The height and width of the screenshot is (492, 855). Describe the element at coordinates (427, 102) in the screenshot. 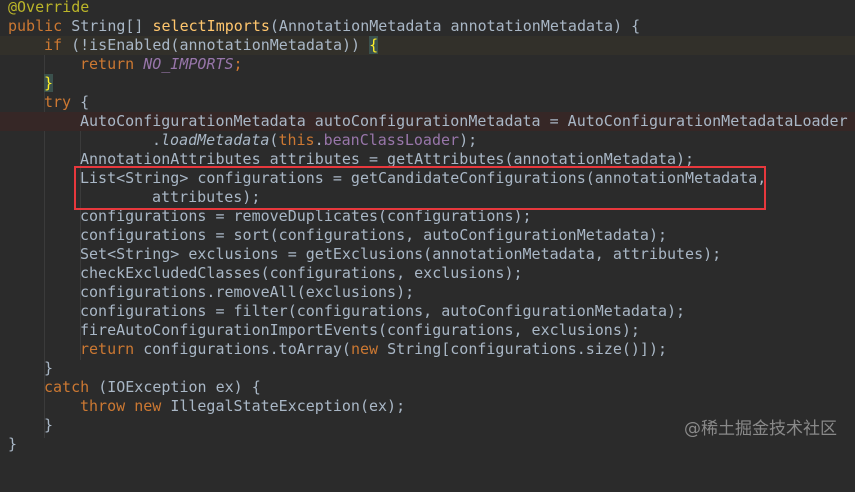

I see `code-line-6: try {` at that location.